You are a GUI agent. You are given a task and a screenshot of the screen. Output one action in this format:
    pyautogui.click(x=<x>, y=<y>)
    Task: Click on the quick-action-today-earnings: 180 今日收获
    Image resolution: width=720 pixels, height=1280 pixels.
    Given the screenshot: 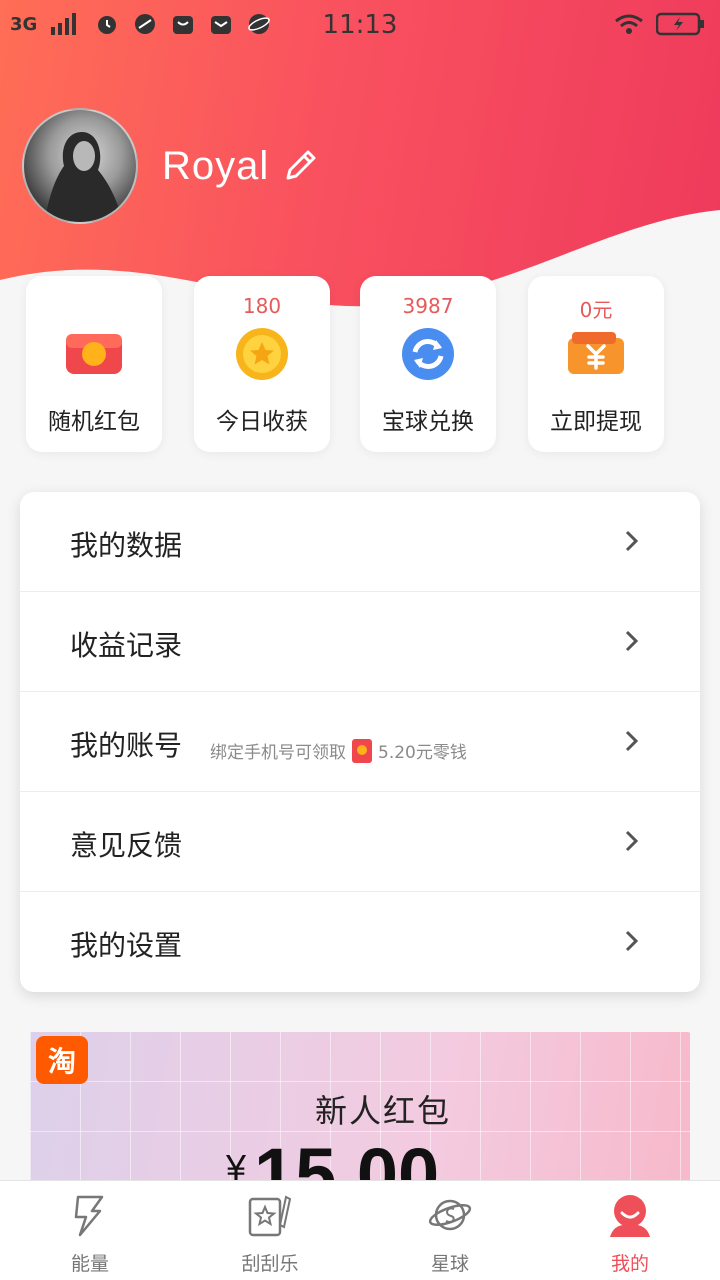 What is the action you would take?
    pyautogui.click(x=262, y=364)
    